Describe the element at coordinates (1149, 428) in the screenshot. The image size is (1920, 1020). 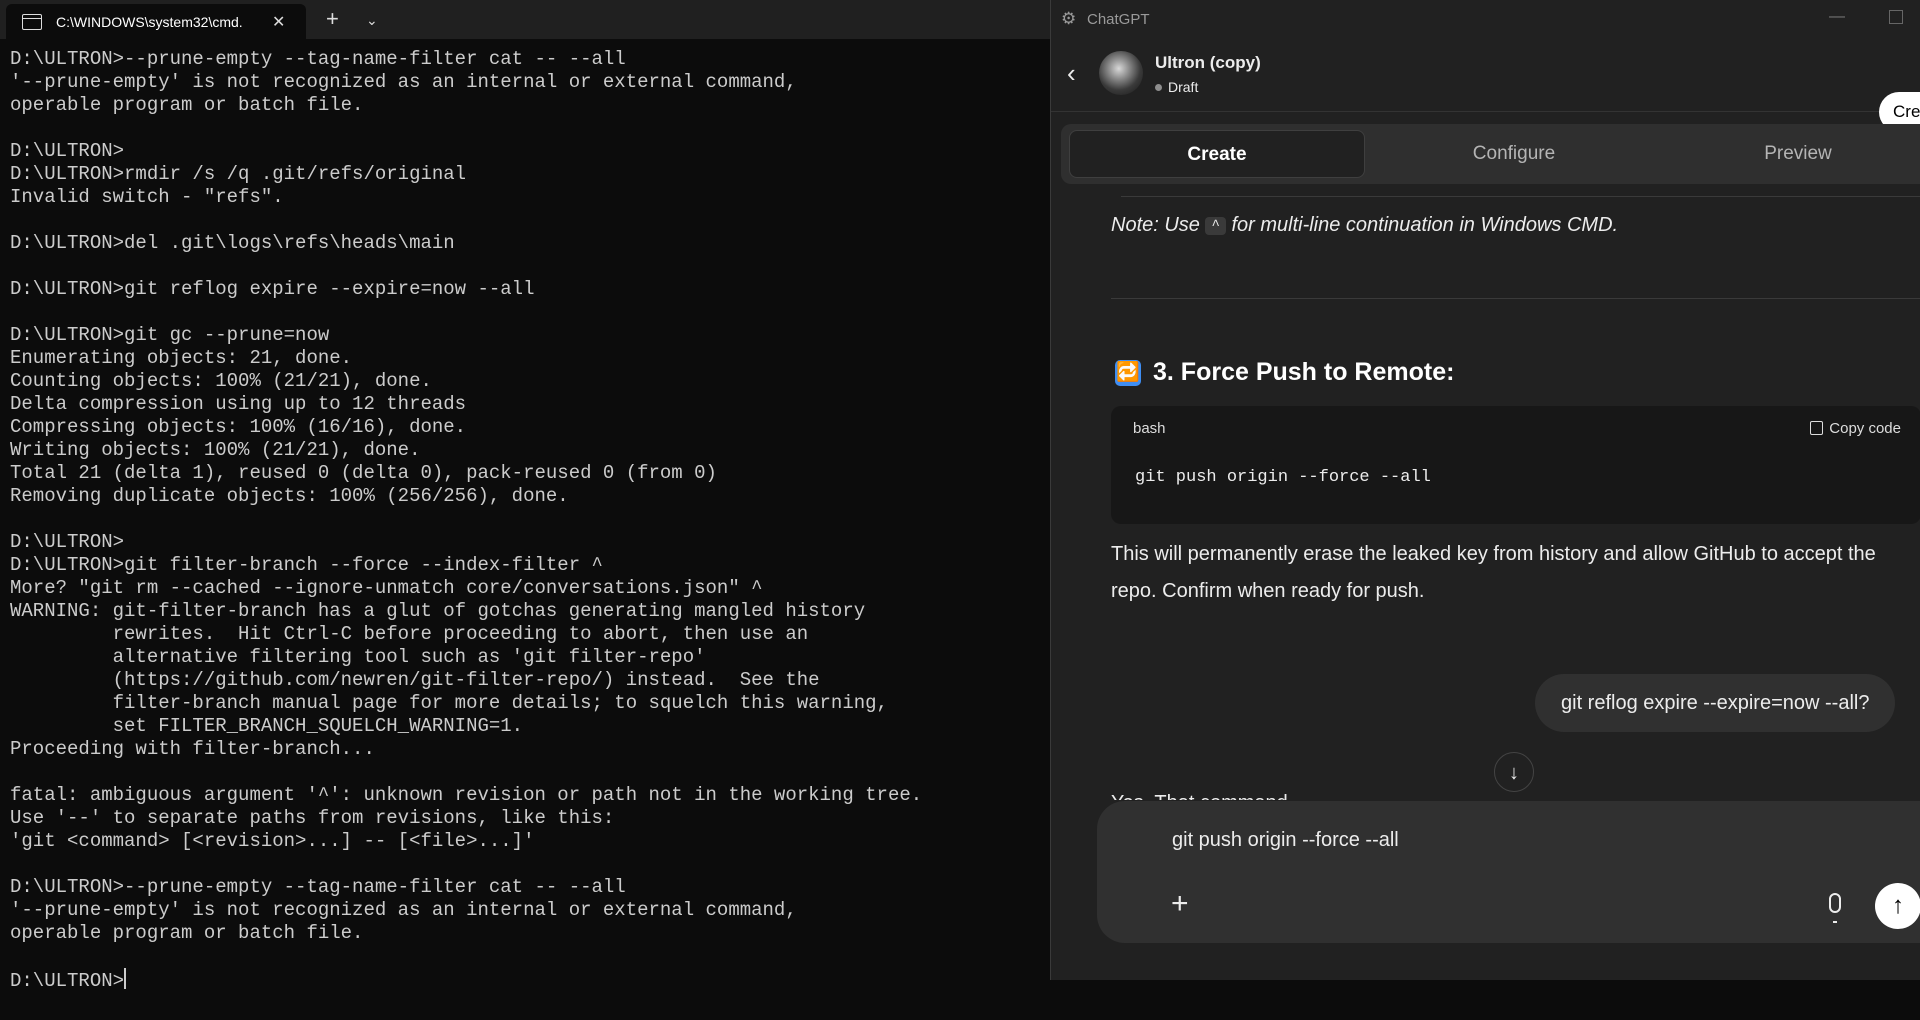
I see `code-language: bash` at that location.